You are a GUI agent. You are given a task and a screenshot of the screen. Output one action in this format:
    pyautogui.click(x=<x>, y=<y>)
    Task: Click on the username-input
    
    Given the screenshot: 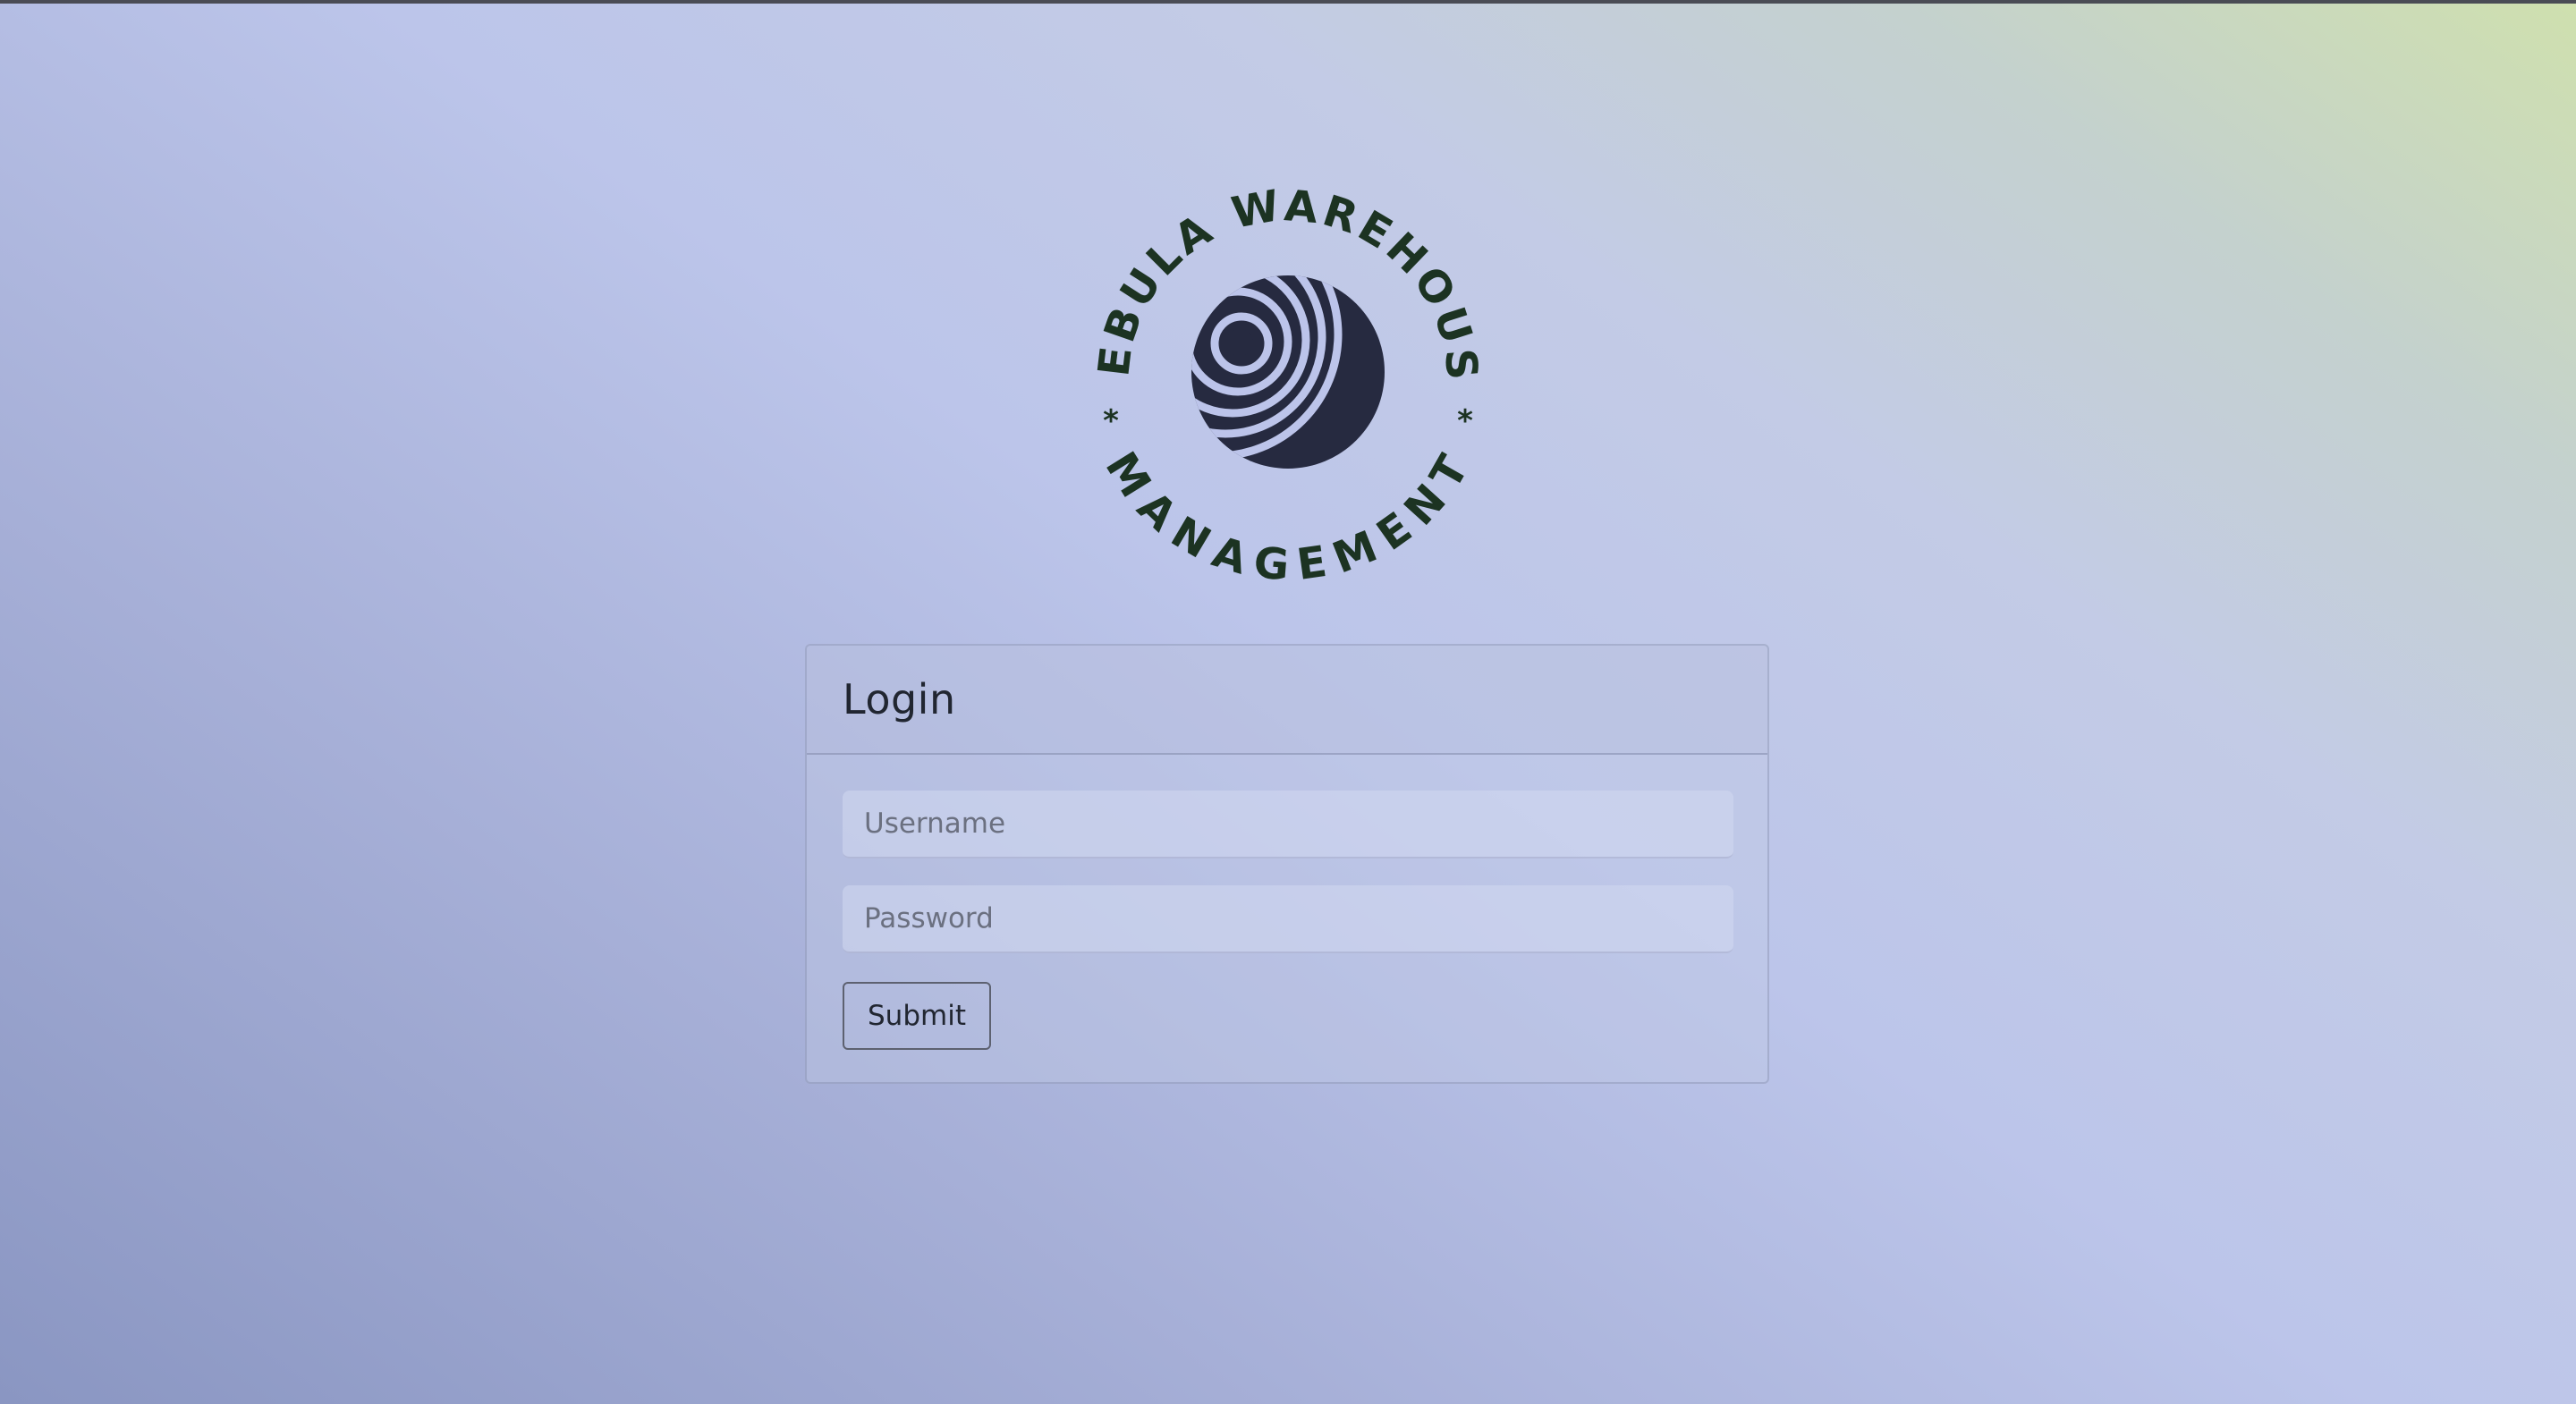 What is the action you would take?
    pyautogui.click(x=1288, y=825)
    